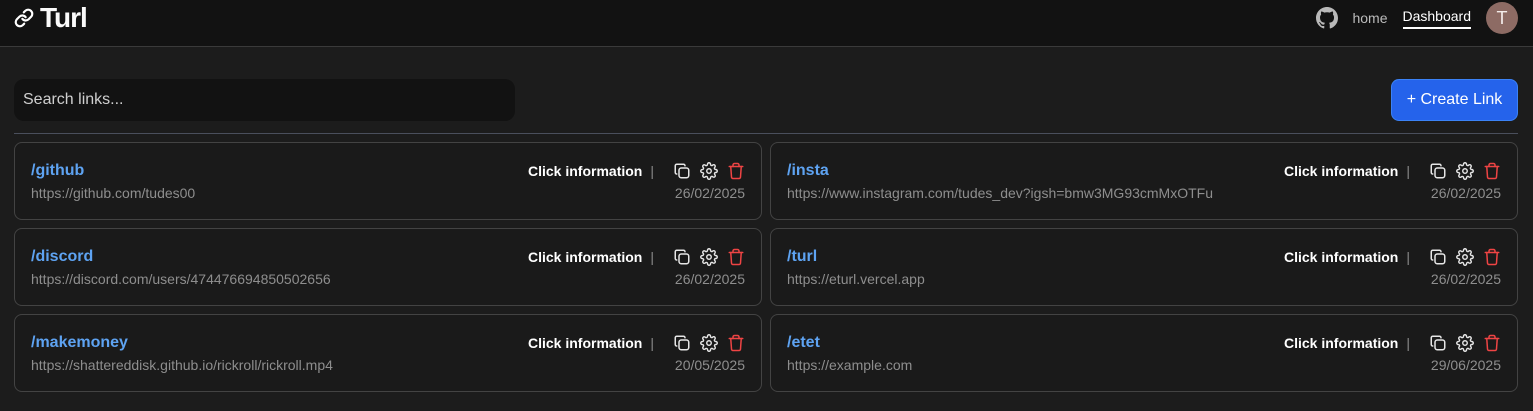 Image resolution: width=1533 pixels, height=411 pixels. I want to click on app-name: Turl, so click(64, 17).